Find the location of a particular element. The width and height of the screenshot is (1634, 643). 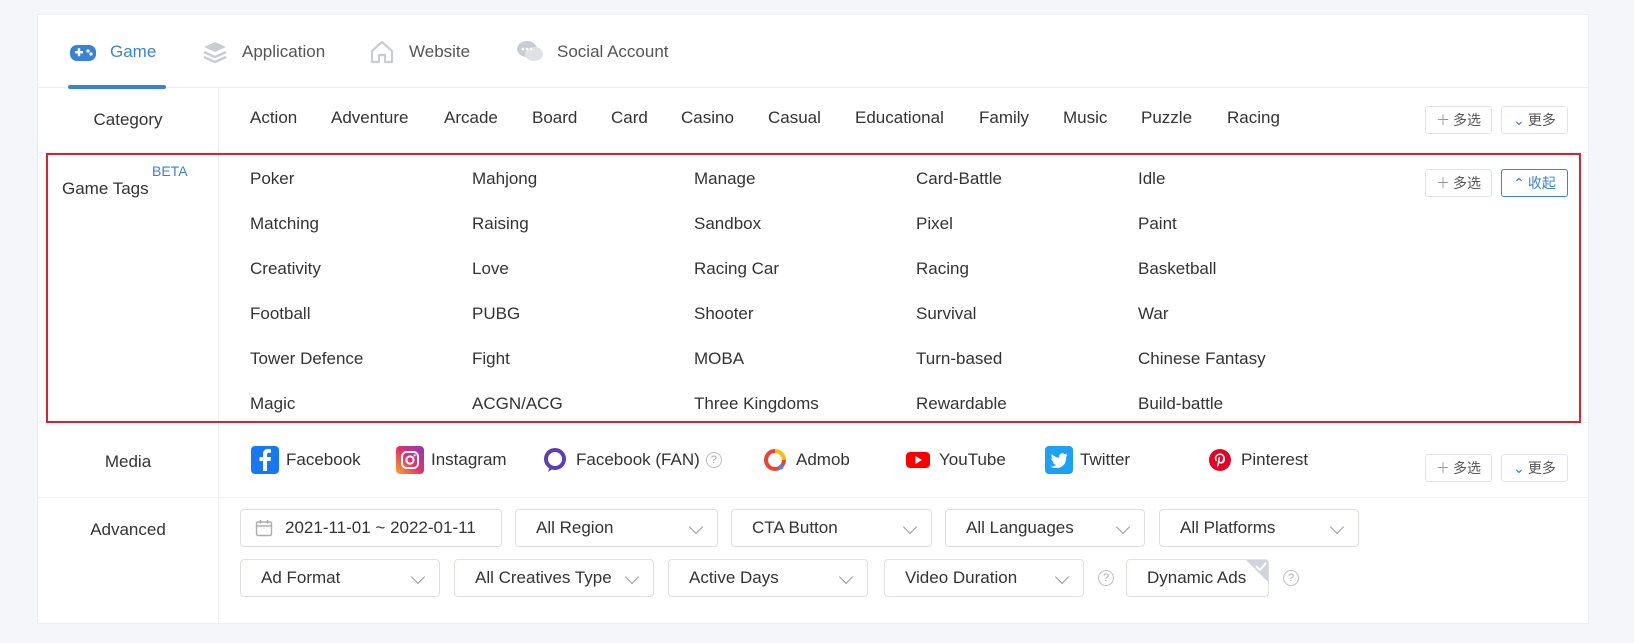

game-tag-item: Tower Defence is located at coordinates (306, 359).